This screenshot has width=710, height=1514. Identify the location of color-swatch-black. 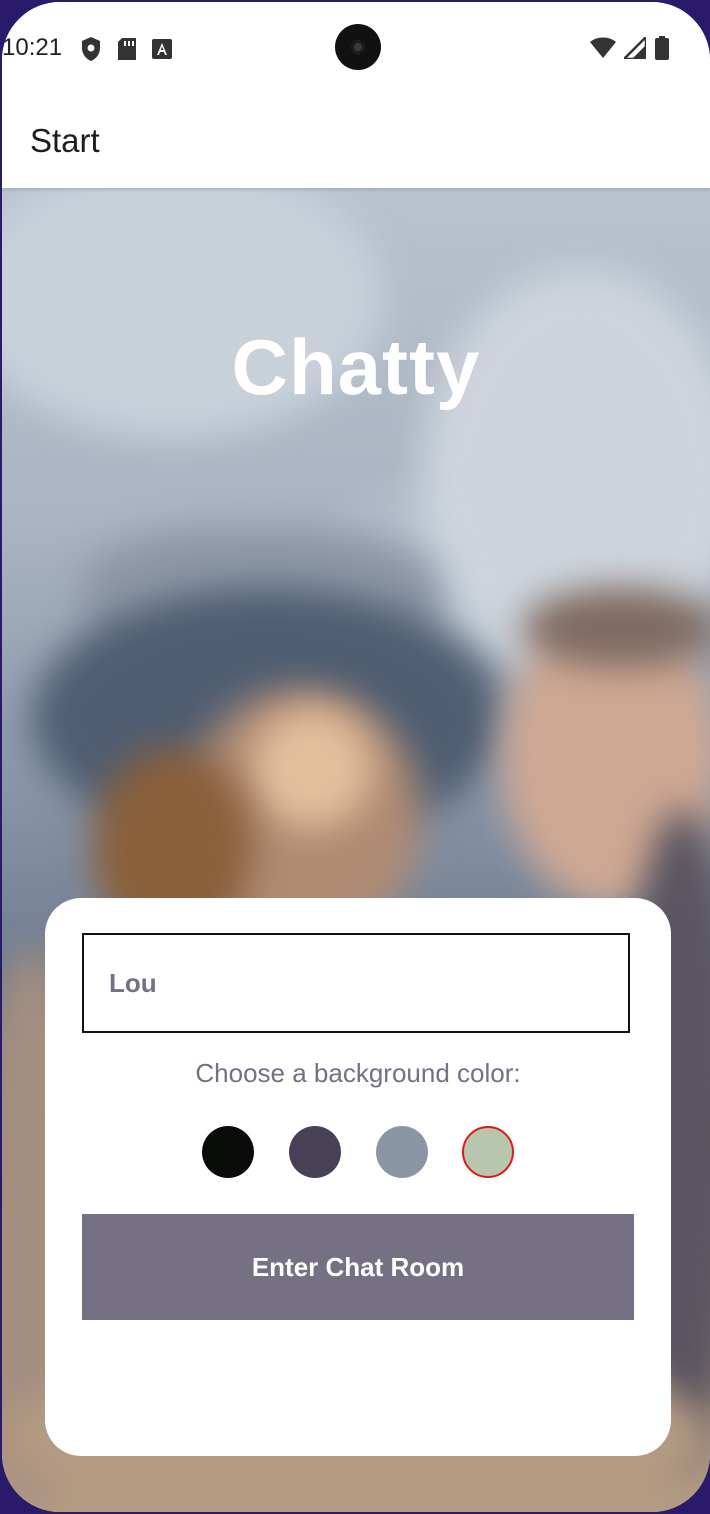
(228, 1152).